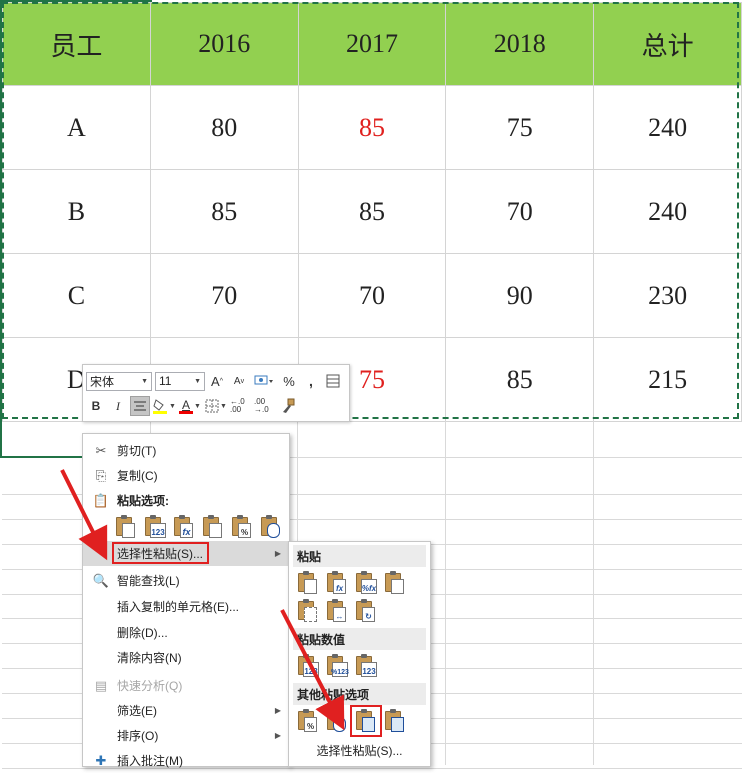 This screenshot has width=742, height=773. What do you see at coordinates (137, 711) in the screenshot?
I see `menu-item-label: 筛选(E)` at bounding box center [137, 711].